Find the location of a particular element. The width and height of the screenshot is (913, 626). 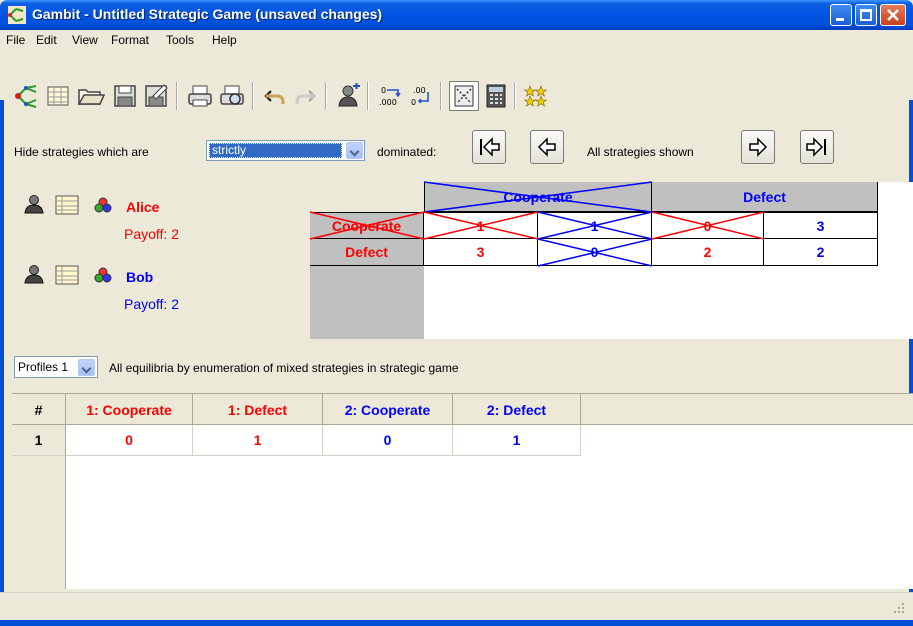

dominance-type-select: strictly is located at coordinates (285, 150).